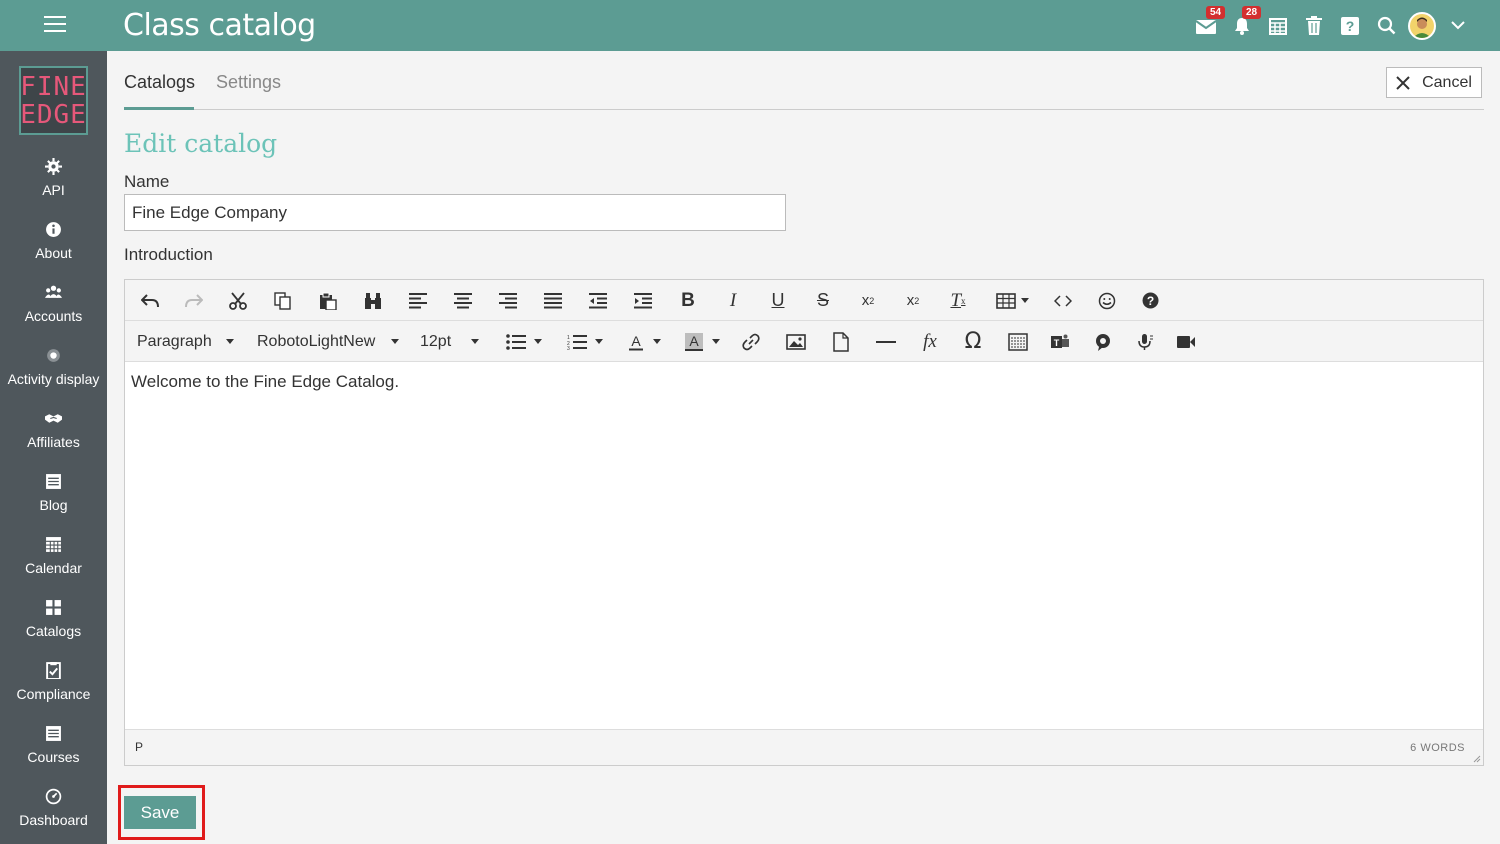  I want to click on special-character-icon: Ω, so click(973, 341).